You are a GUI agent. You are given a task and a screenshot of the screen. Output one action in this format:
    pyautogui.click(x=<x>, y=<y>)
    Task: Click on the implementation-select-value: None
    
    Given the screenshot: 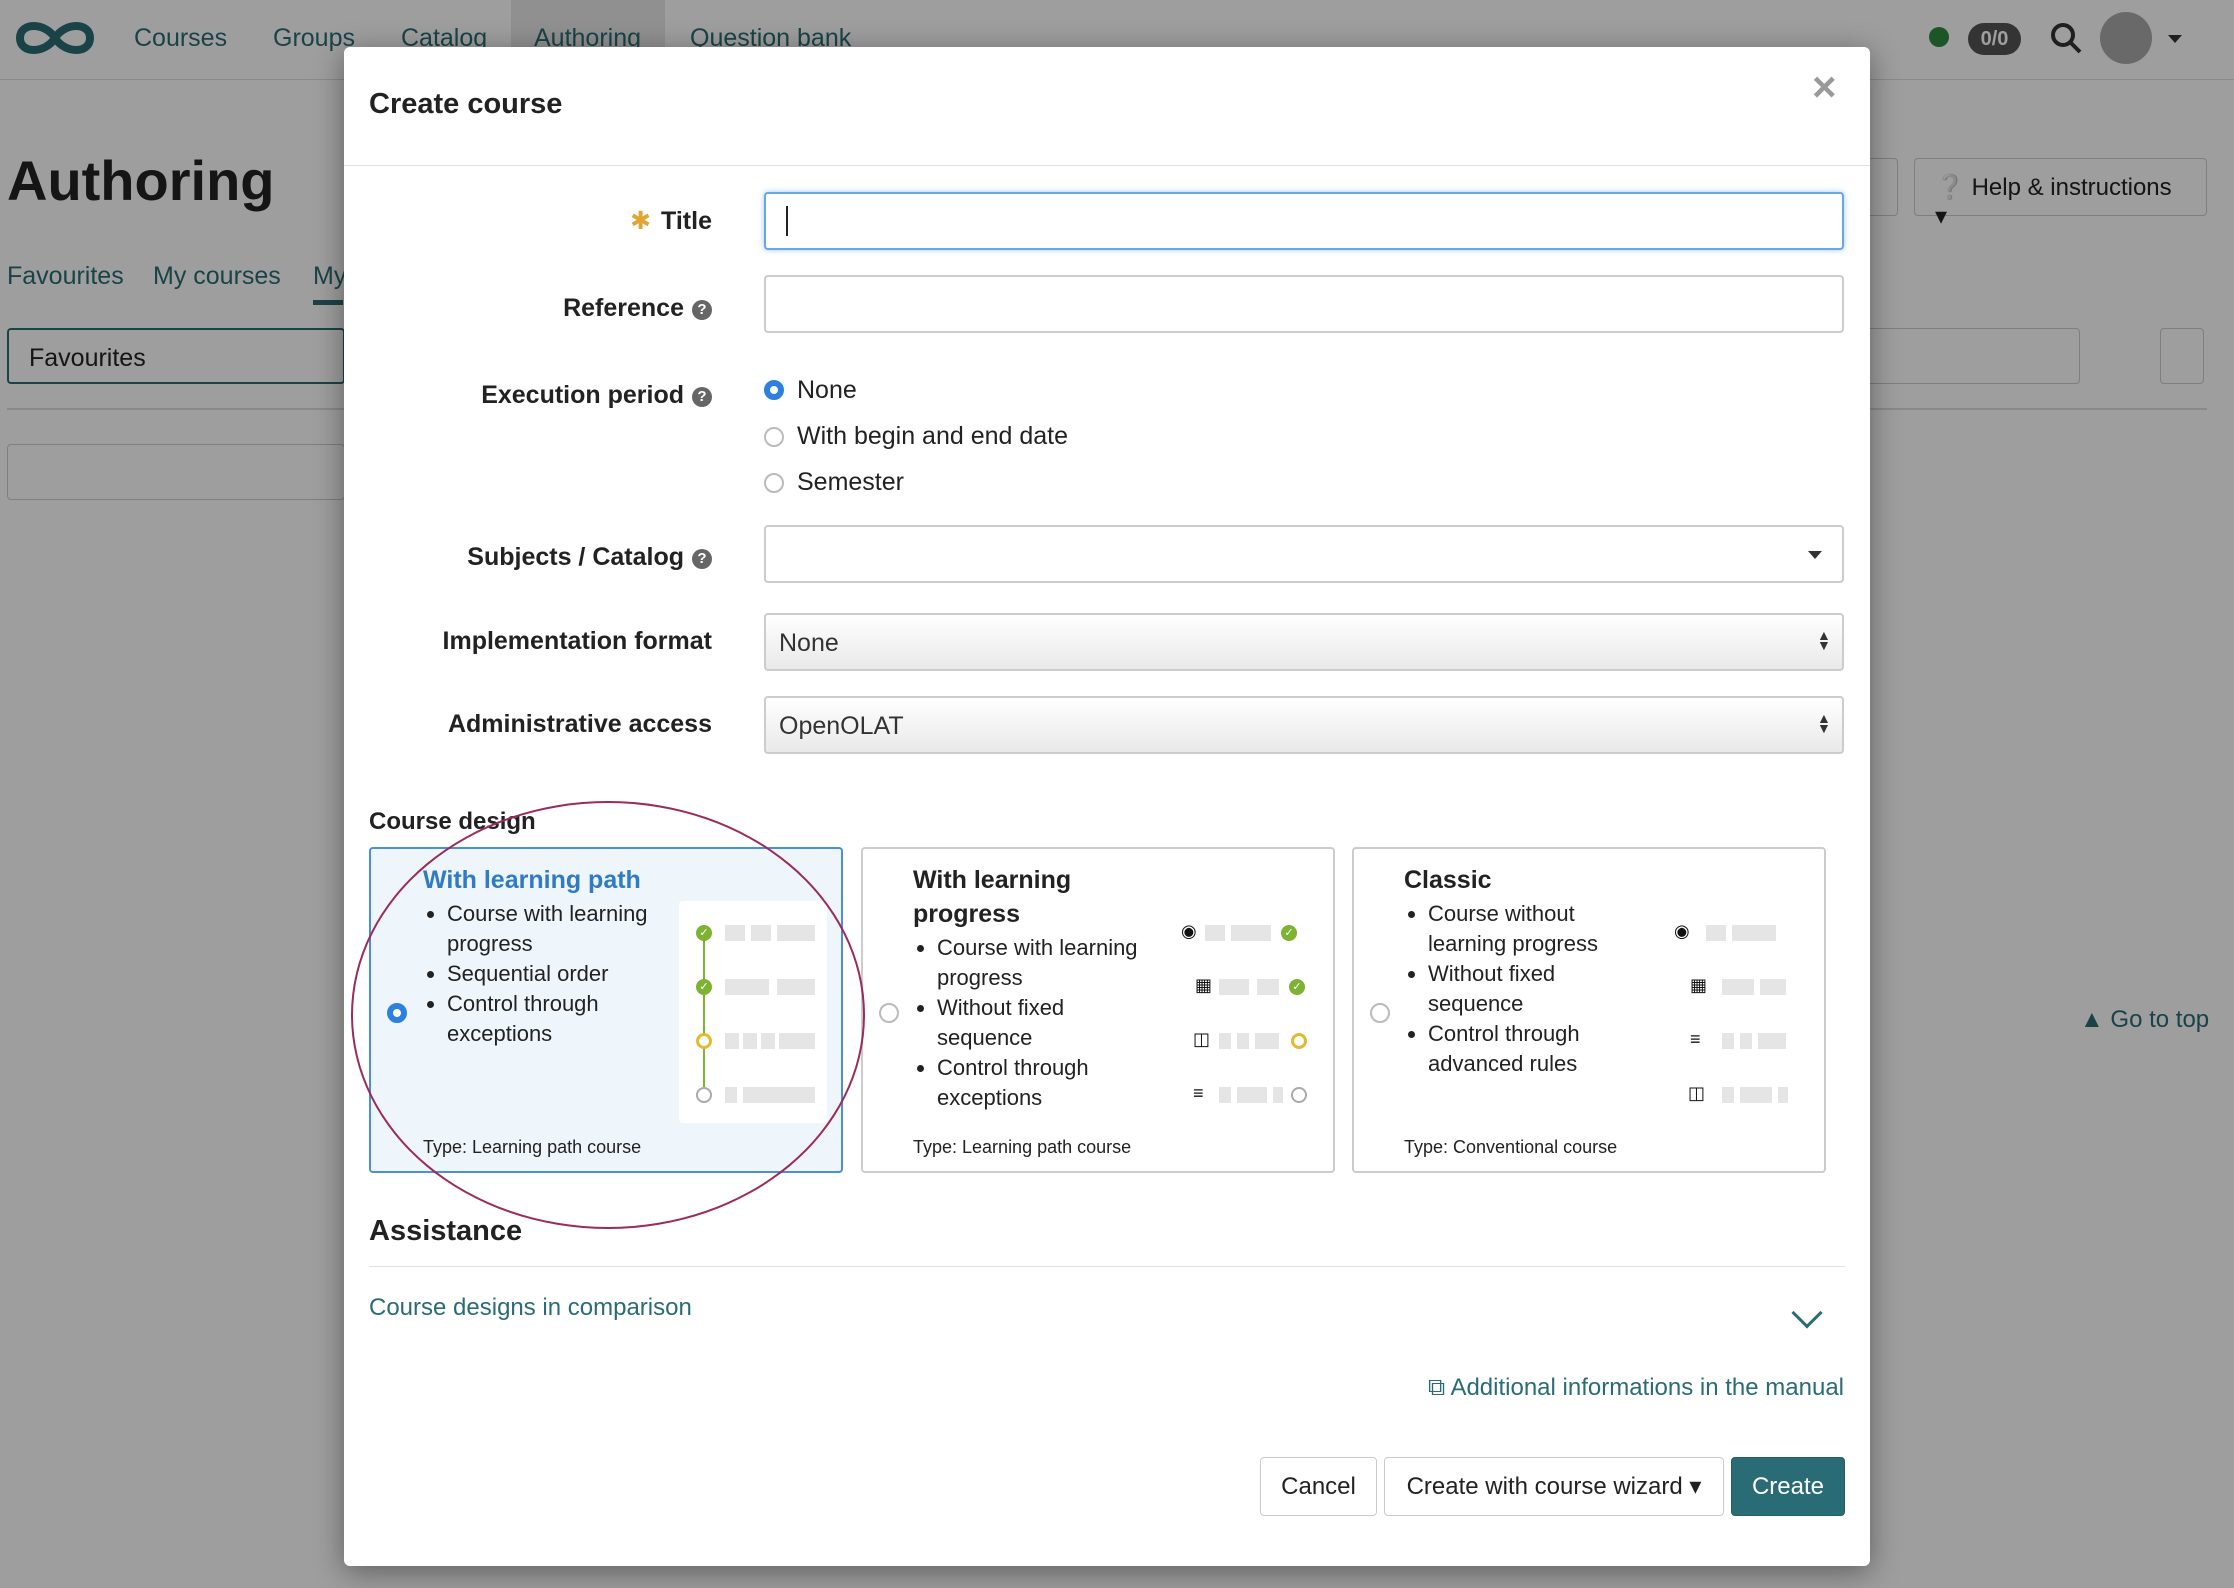 What is the action you would take?
    pyautogui.click(x=809, y=643)
    